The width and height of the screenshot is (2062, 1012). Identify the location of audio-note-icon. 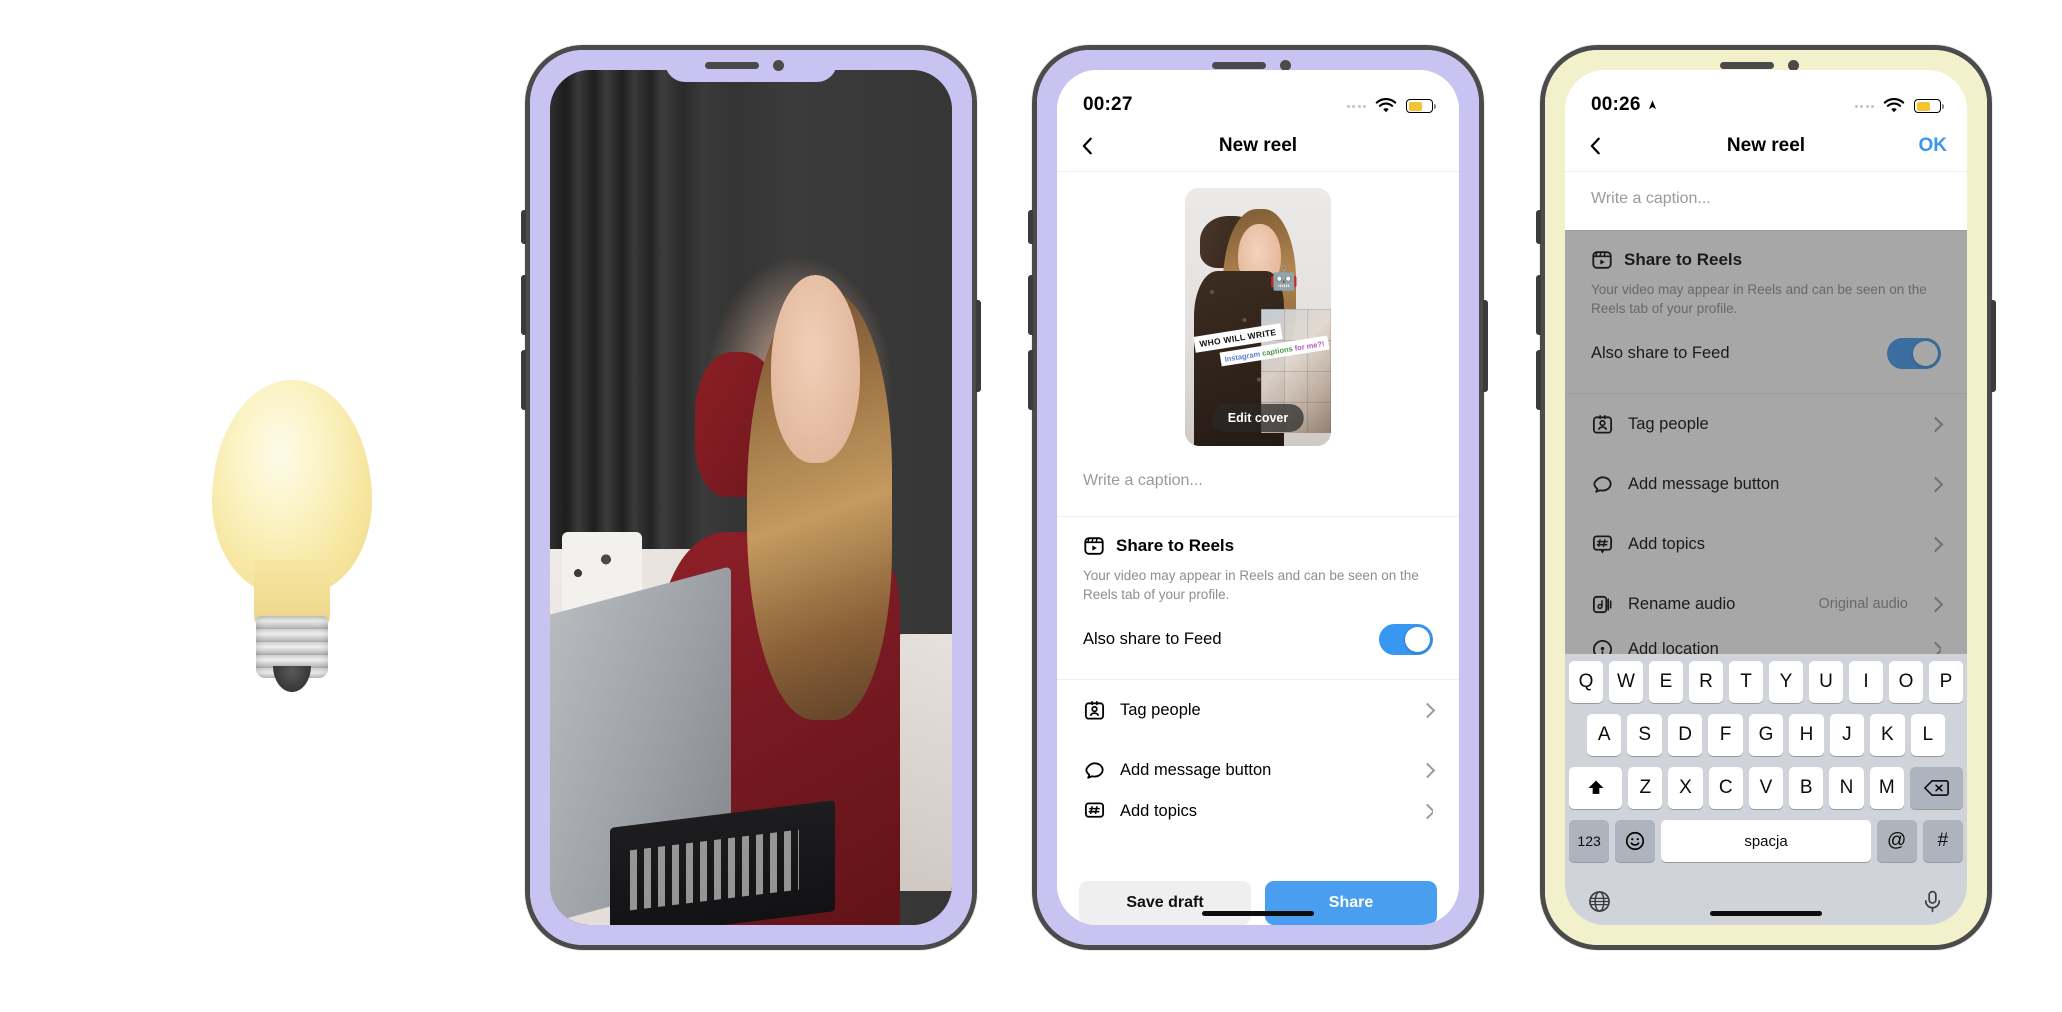
(1602, 604).